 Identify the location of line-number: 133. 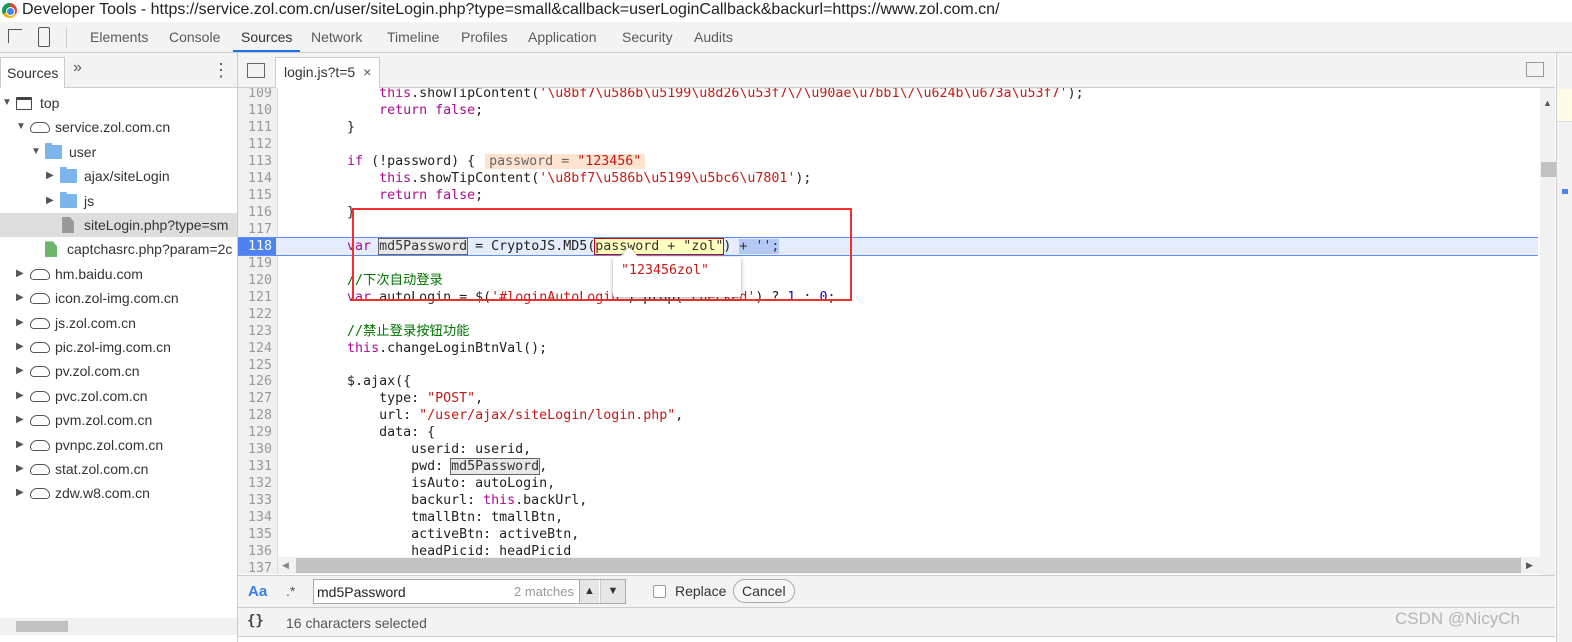
(257, 500).